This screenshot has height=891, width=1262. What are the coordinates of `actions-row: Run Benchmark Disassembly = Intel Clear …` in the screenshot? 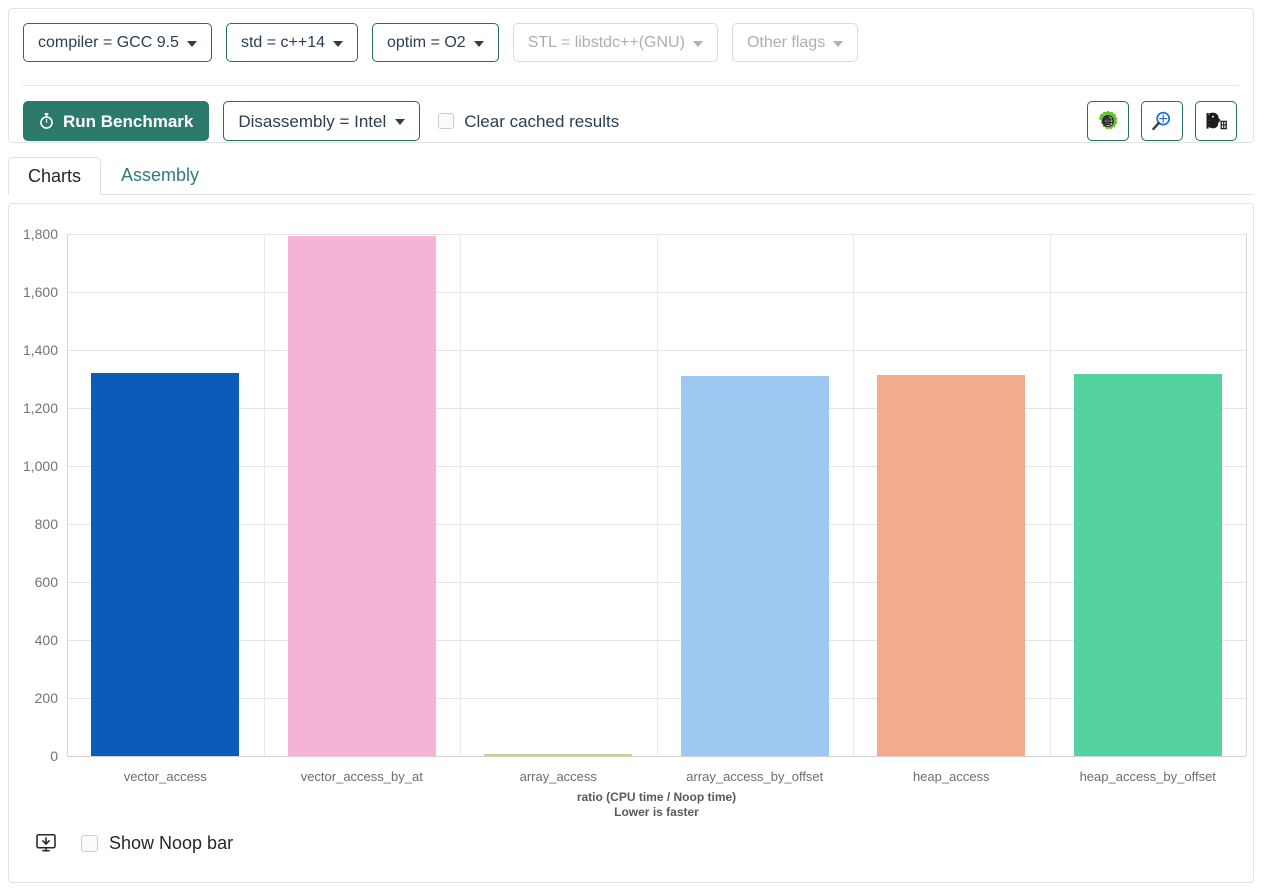 It's located at (321, 121).